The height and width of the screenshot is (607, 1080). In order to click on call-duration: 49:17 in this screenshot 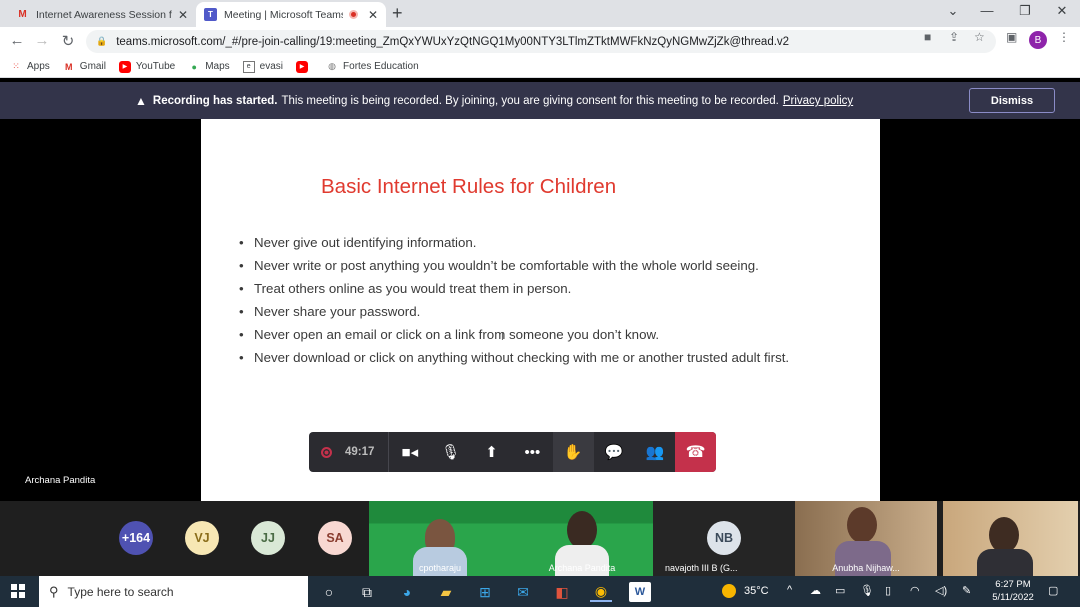, I will do `click(360, 452)`.